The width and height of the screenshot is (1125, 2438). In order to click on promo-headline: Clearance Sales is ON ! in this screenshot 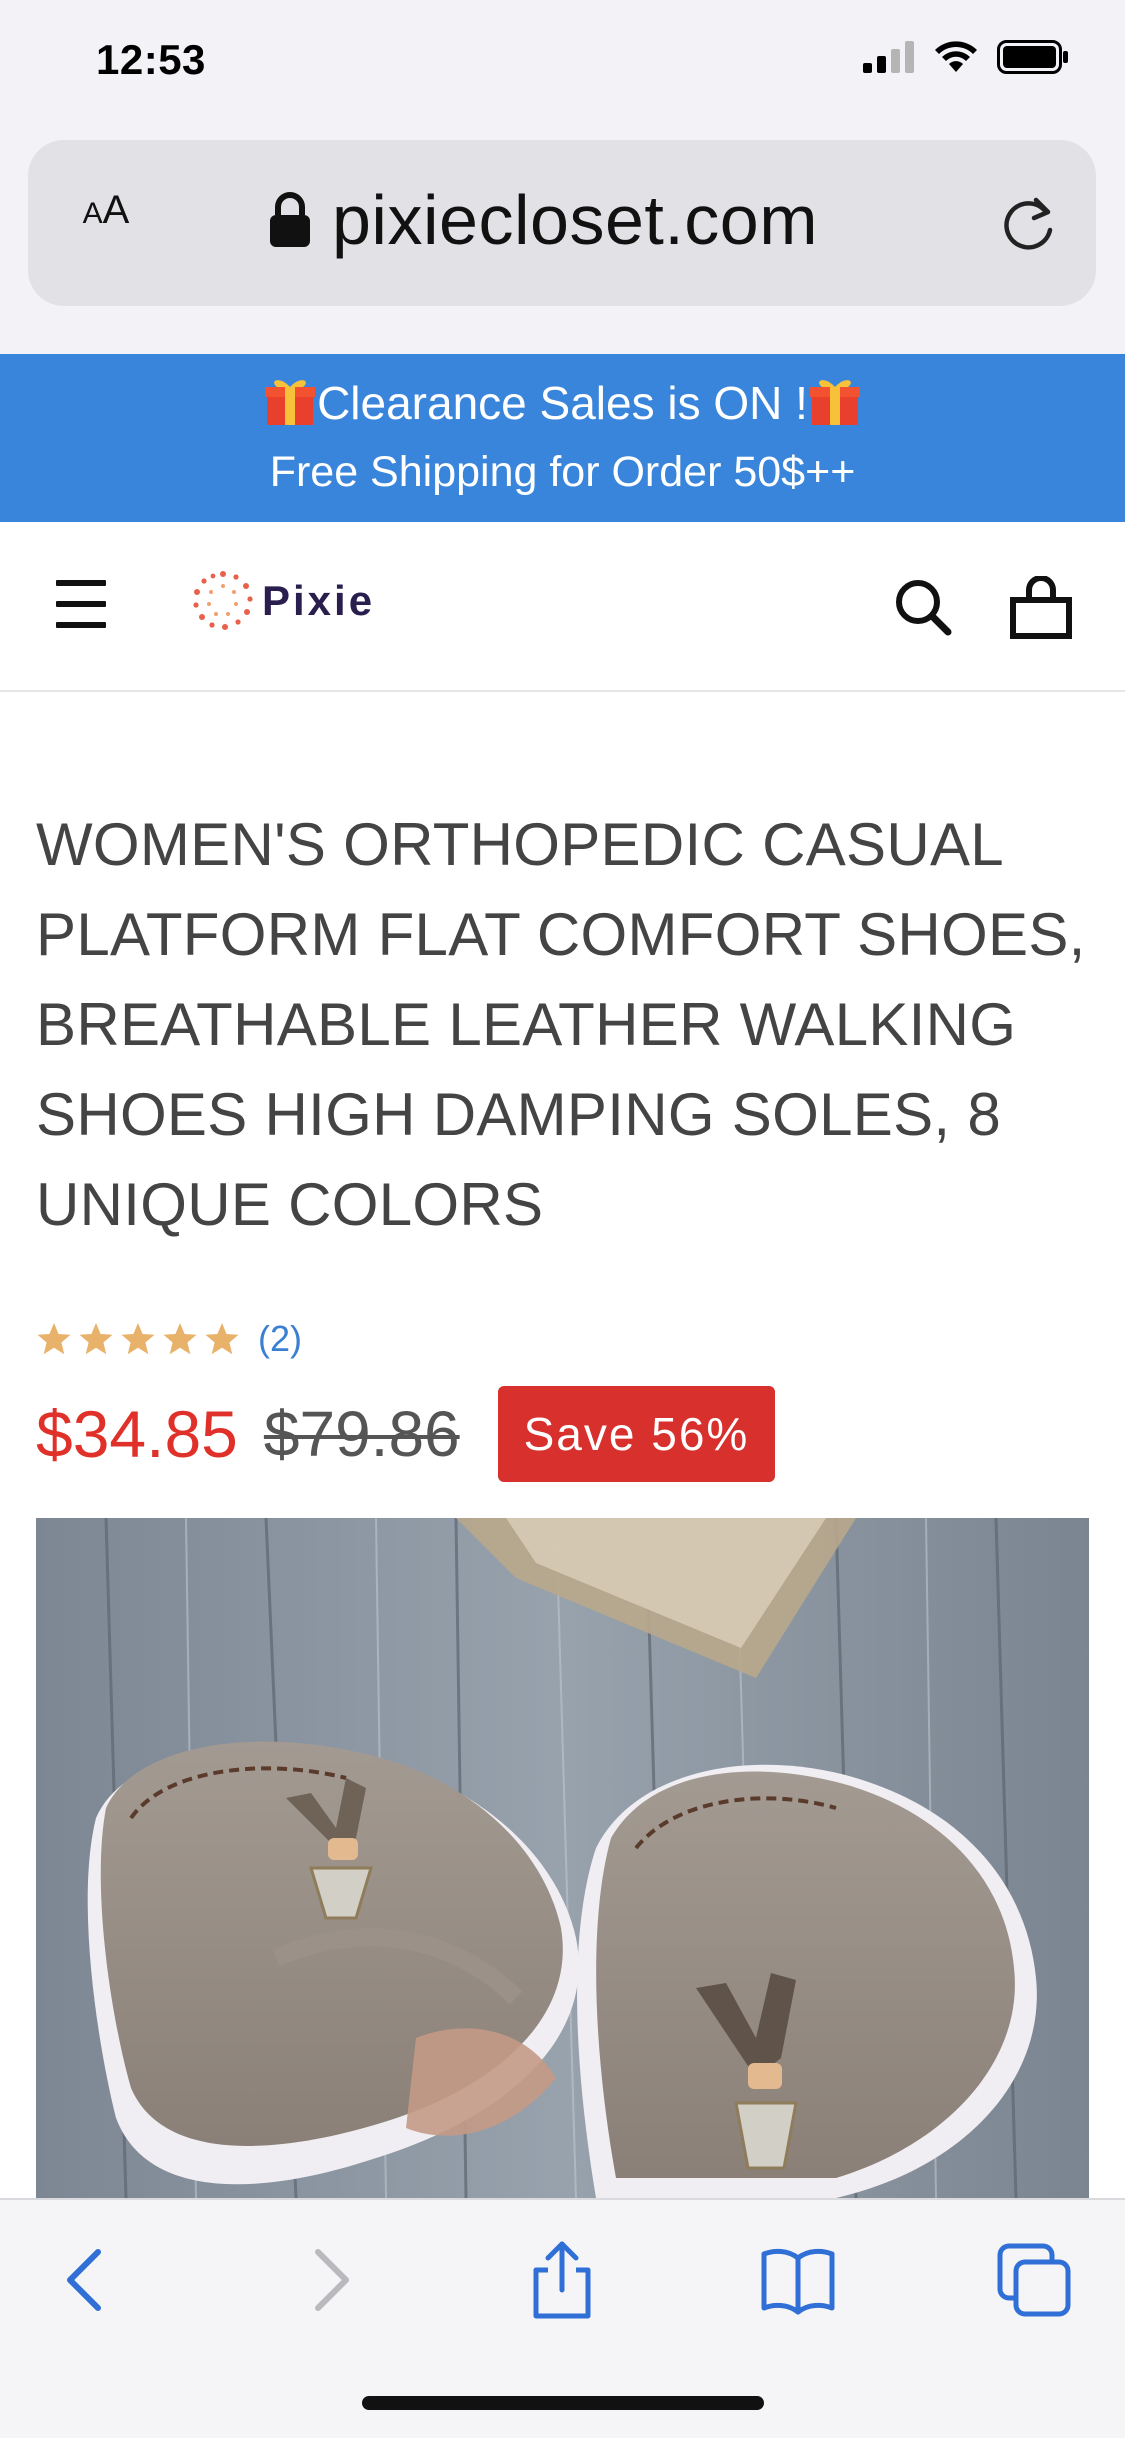, I will do `click(562, 403)`.